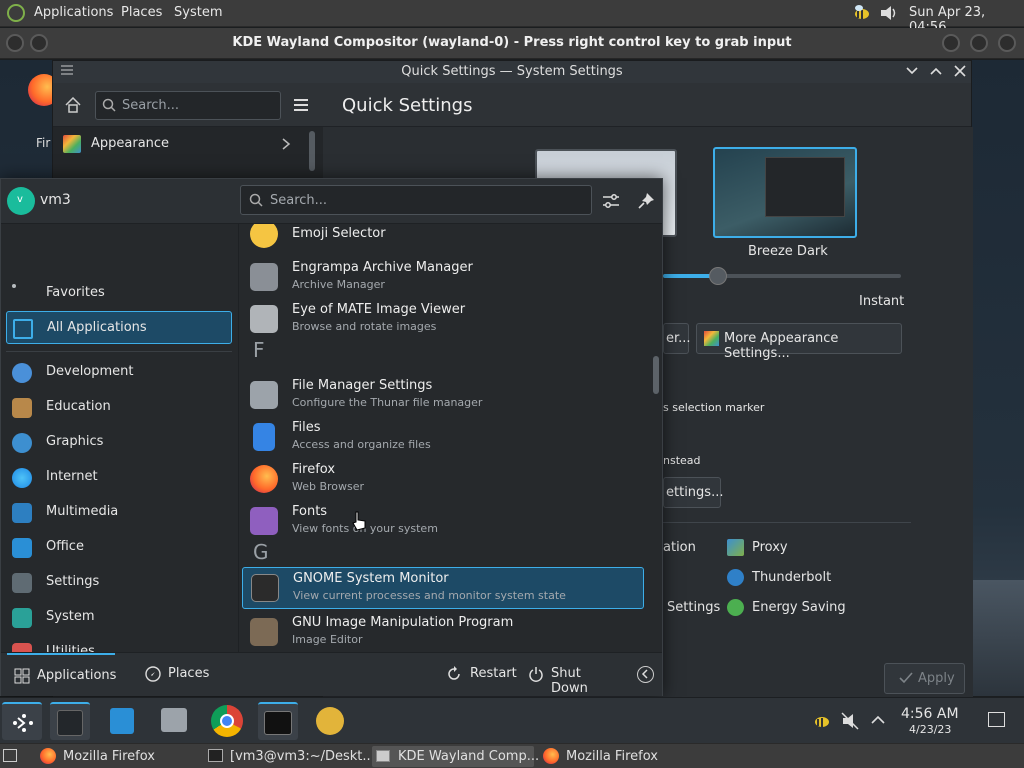 The width and height of the screenshot is (1024, 768). What do you see at coordinates (198, 12) in the screenshot?
I see `system-menu: System` at bounding box center [198, 12].